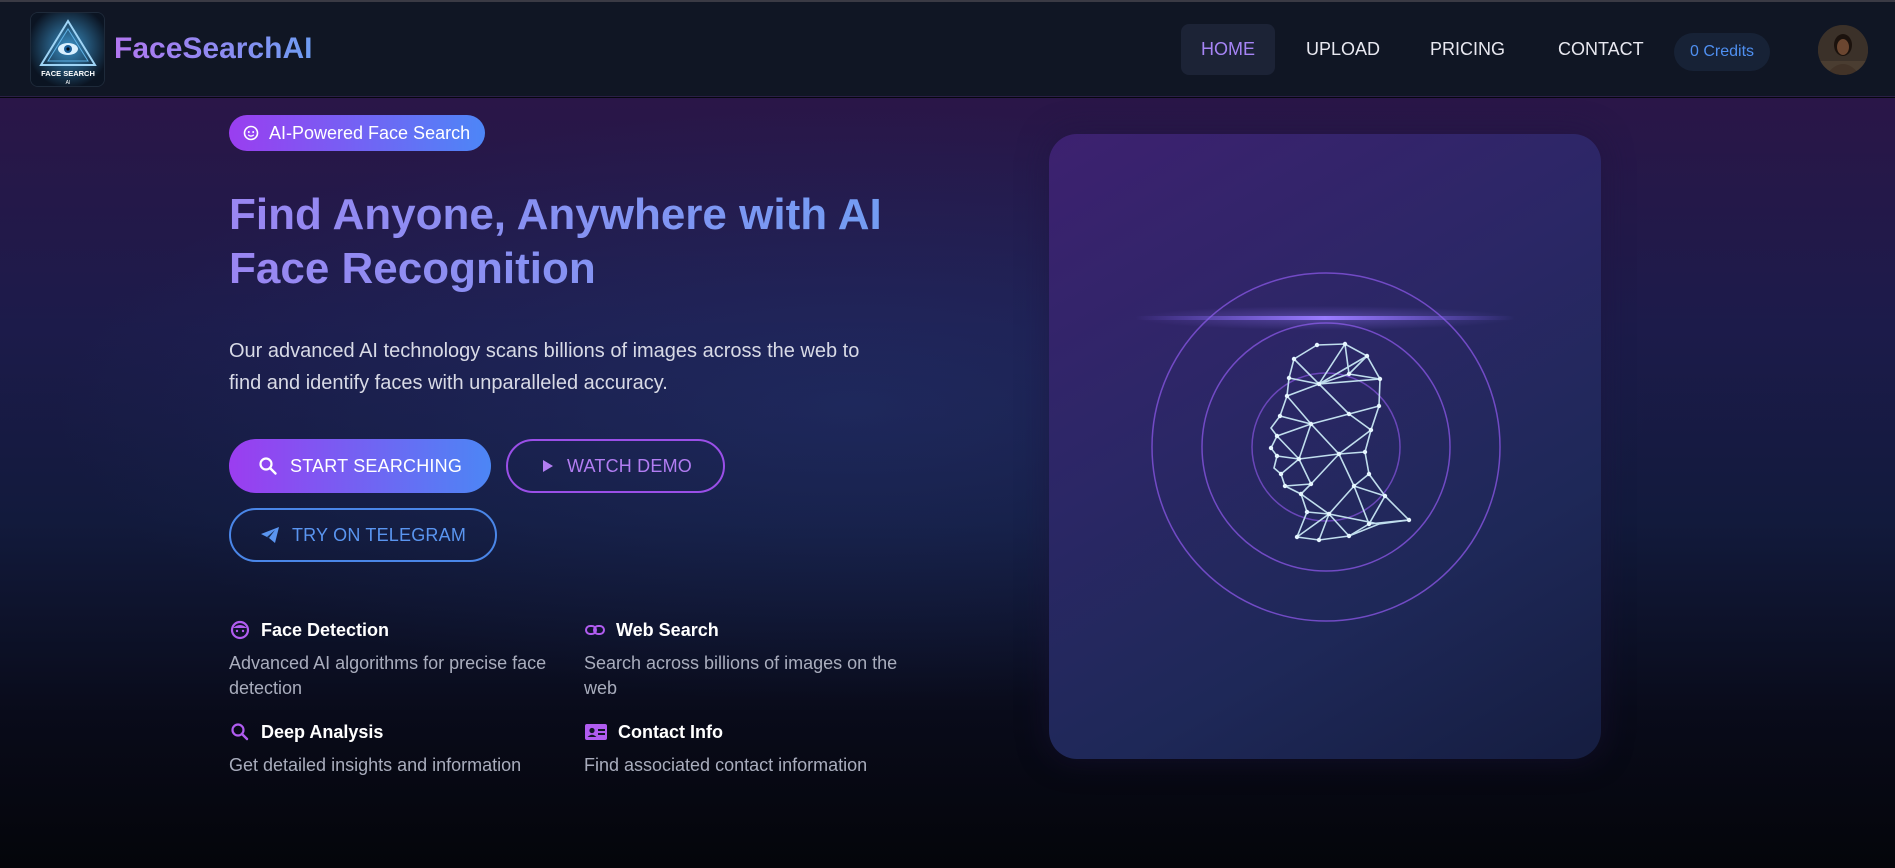 The width and height of the screenshot is (1895, 868). Describe the element at coordinates (548, 466) in the screenshot. I see `play-icon` at that location.